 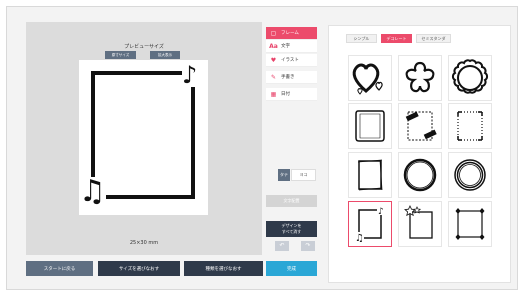 I want to click on pen-icon: ✎, so click(x=273, y=77).